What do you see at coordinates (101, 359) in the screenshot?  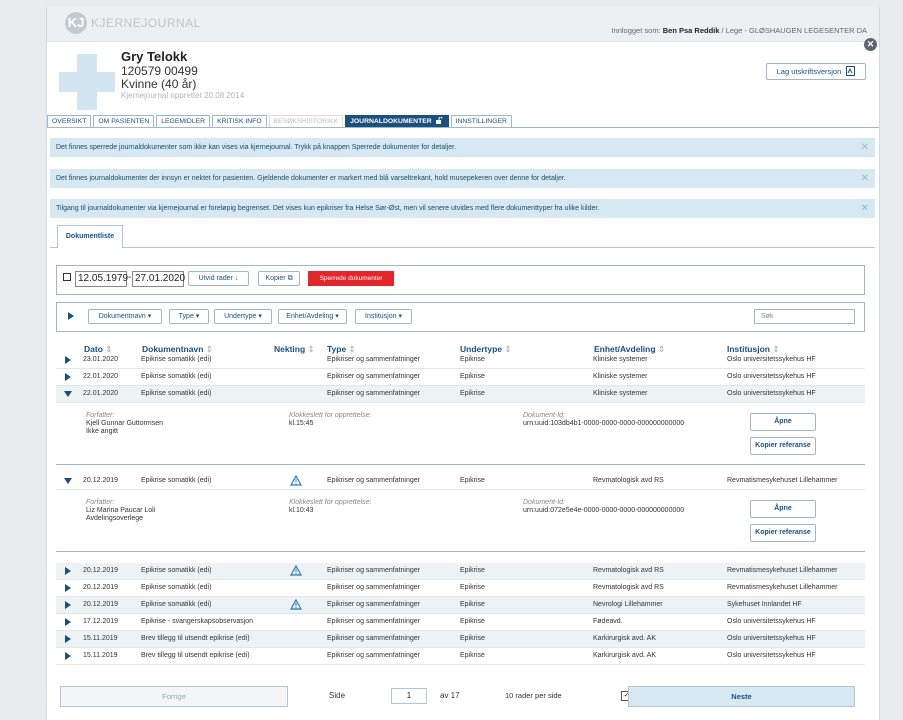 I see `cell-date: 23.01.2020` at bounding box center [101, 359].